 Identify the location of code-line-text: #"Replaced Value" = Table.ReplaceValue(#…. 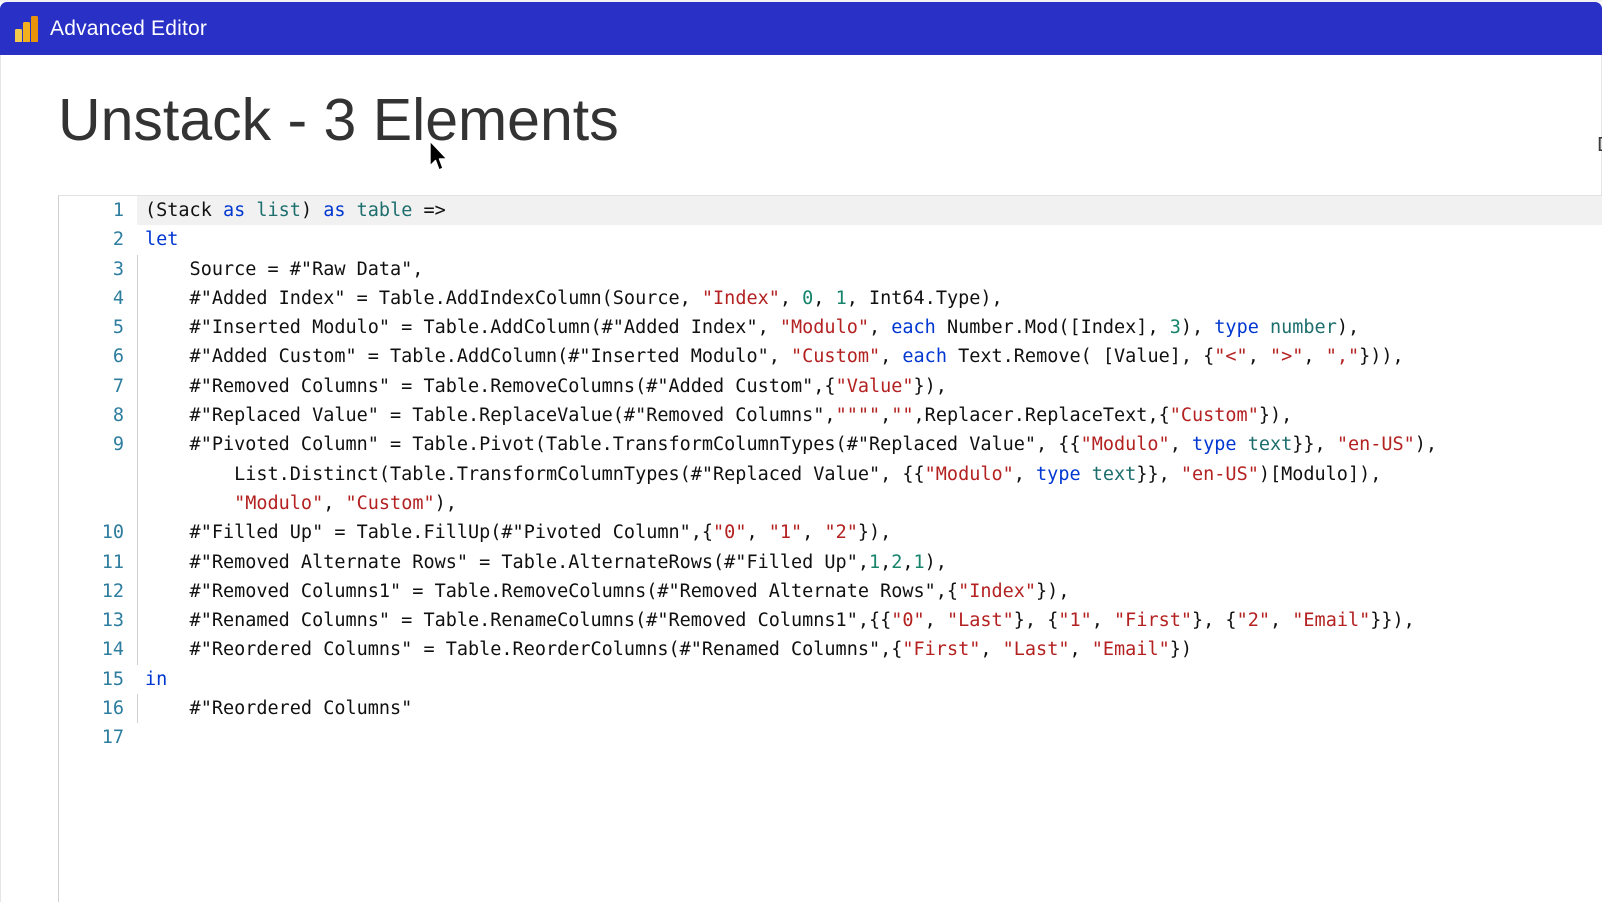
(869, 416).